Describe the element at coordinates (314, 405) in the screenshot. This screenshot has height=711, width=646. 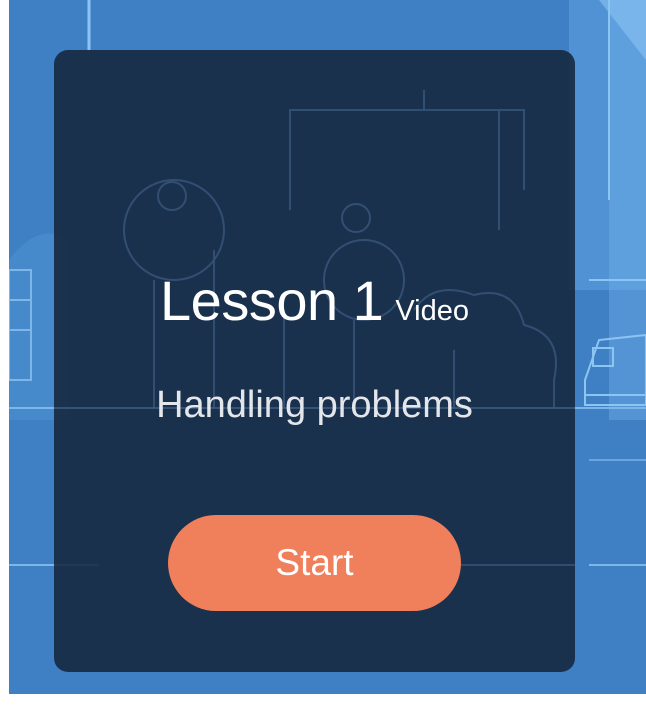
I see `lesson-subtitle: Handling problems` at that location.